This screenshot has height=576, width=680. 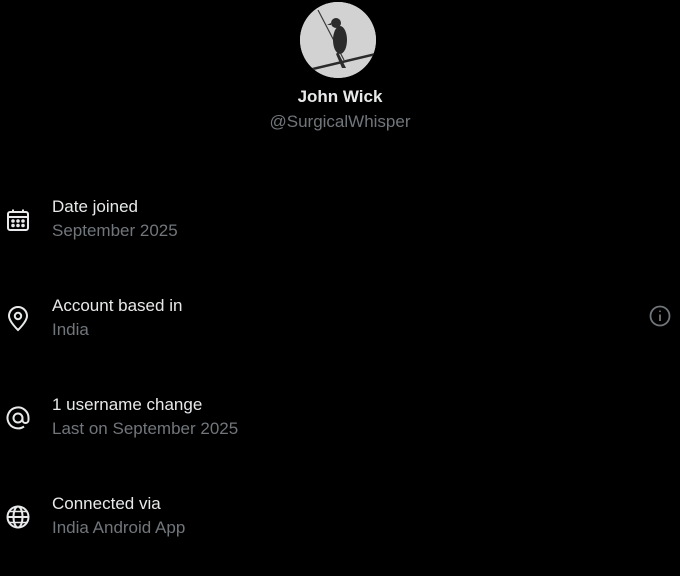 What do you see at coordinates (70, 329) in the screenshot?
I see `detail-subtitle: India` at bounding box center [70, 329].